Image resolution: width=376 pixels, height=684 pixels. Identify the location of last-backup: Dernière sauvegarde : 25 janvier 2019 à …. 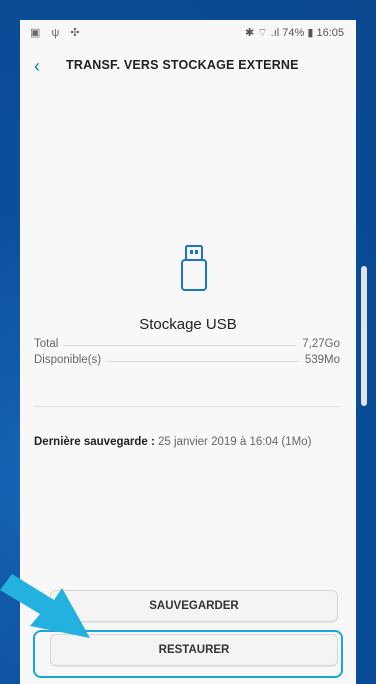
(172, 442).